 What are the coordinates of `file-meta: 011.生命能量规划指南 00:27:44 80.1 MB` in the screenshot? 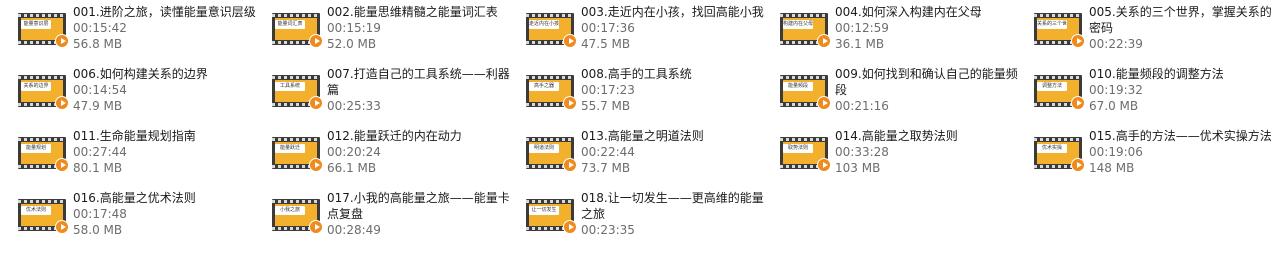 It's located at (168, 152).